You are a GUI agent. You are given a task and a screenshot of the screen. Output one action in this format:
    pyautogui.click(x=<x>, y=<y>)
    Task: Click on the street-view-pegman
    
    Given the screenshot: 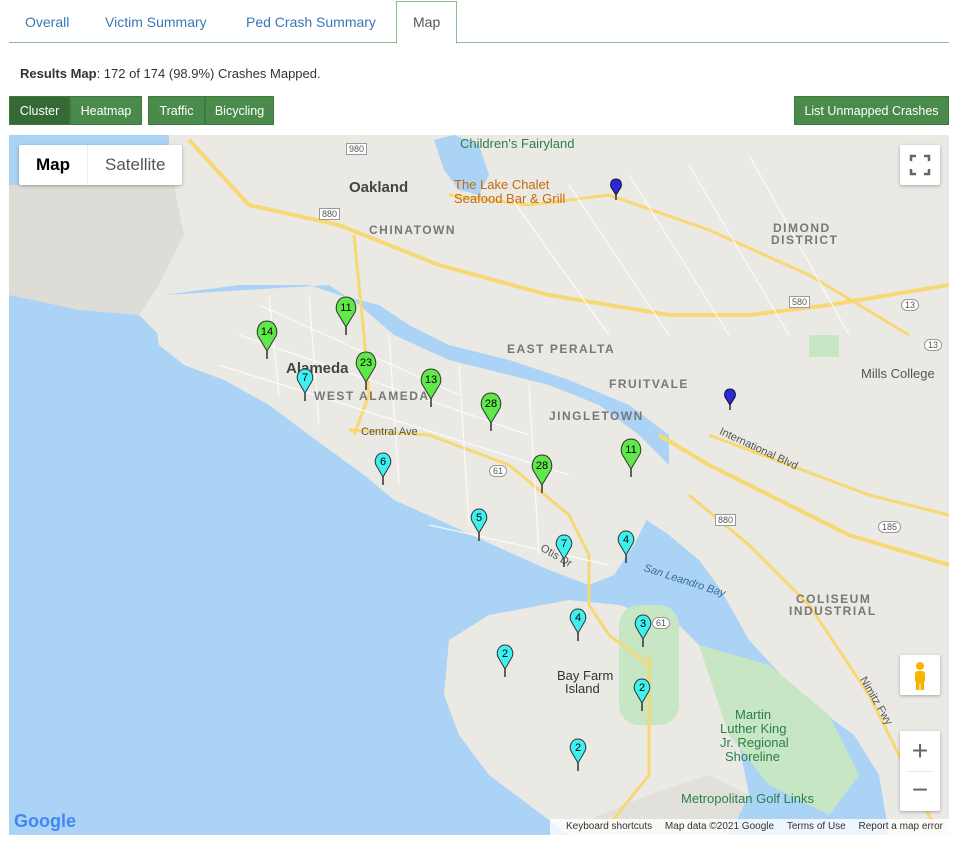 What is the action you would take?
    pyautogui.click(x=920, y=675)
    